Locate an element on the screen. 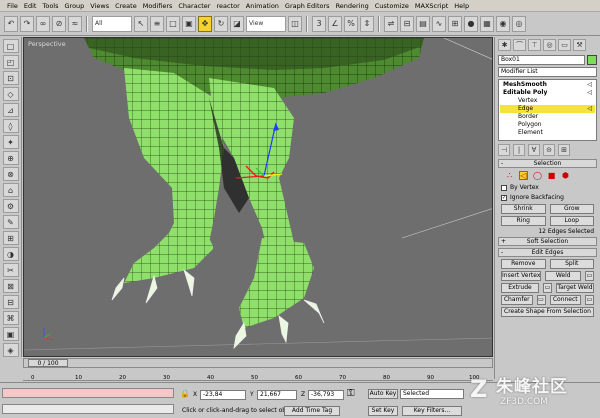  mirror-icon: ⇌ is located at coordinates (391, 23).